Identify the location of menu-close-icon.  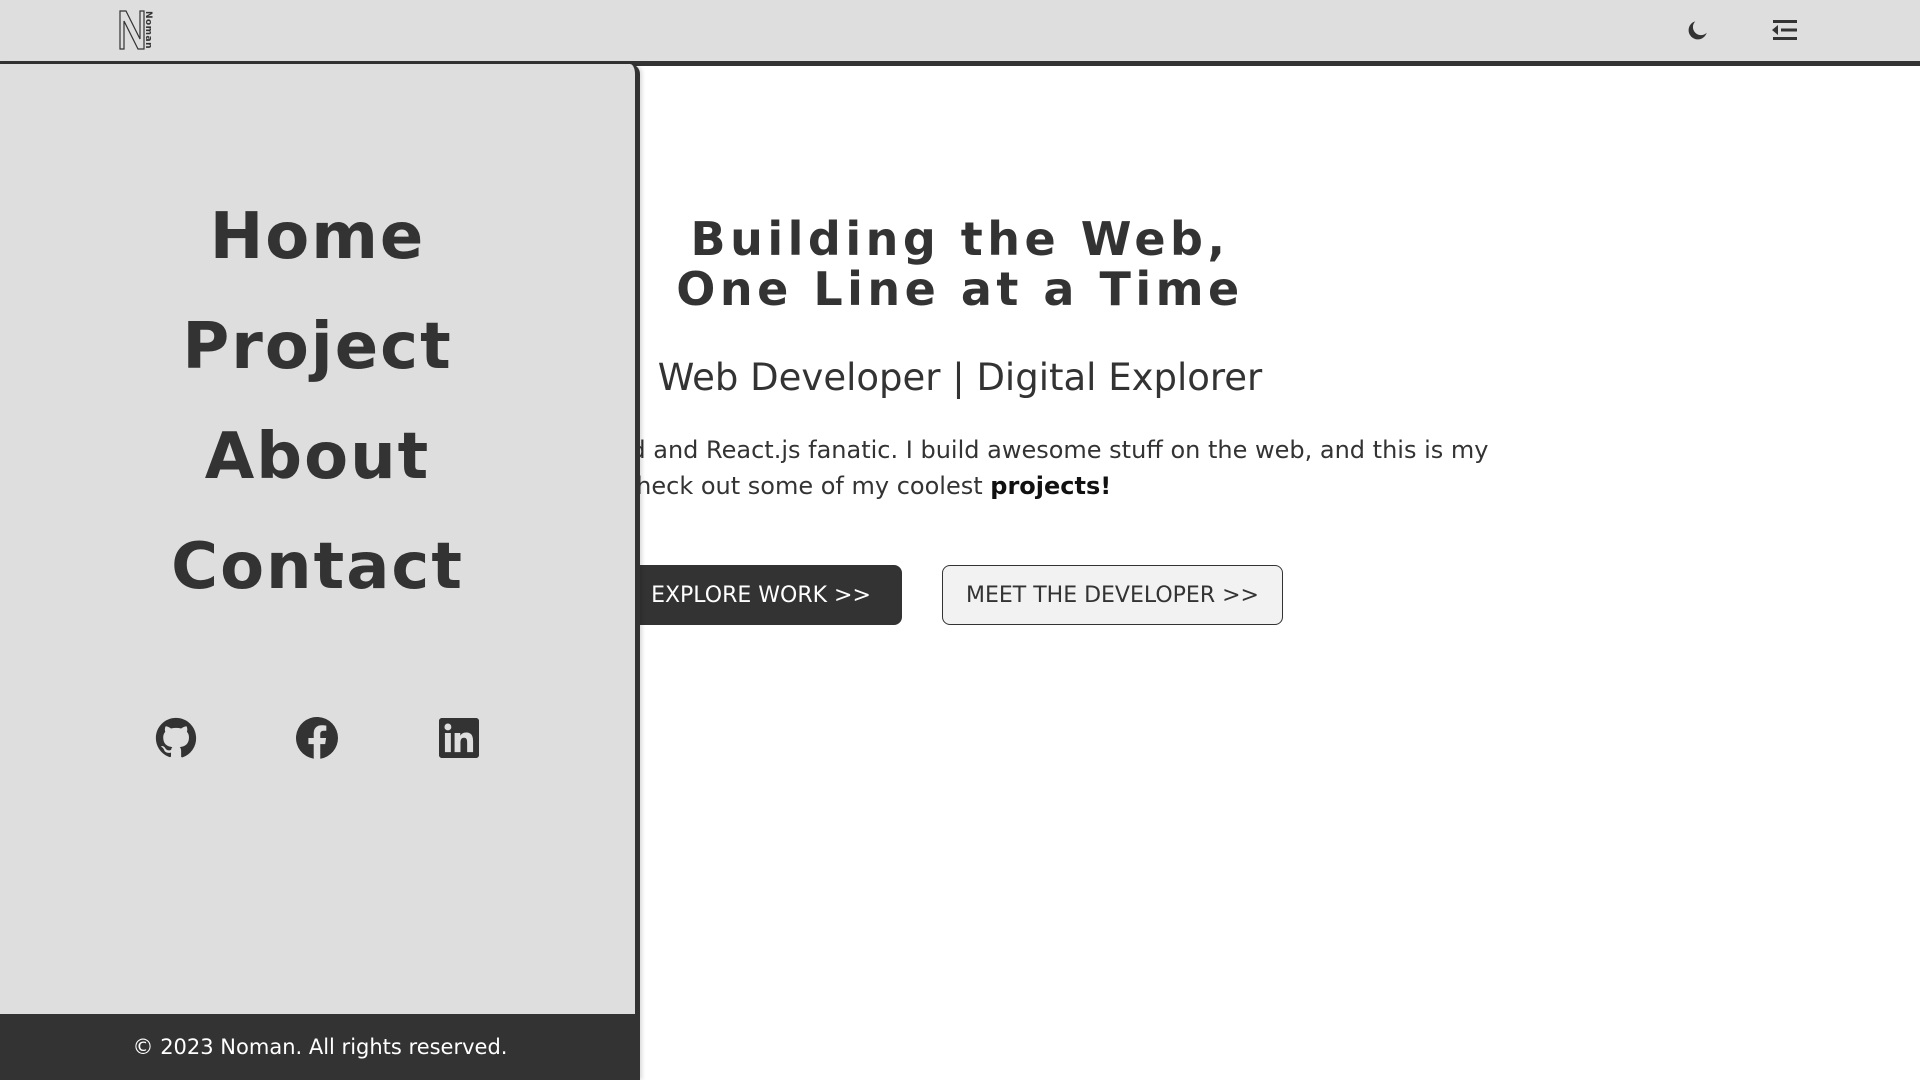
(1784, 30).